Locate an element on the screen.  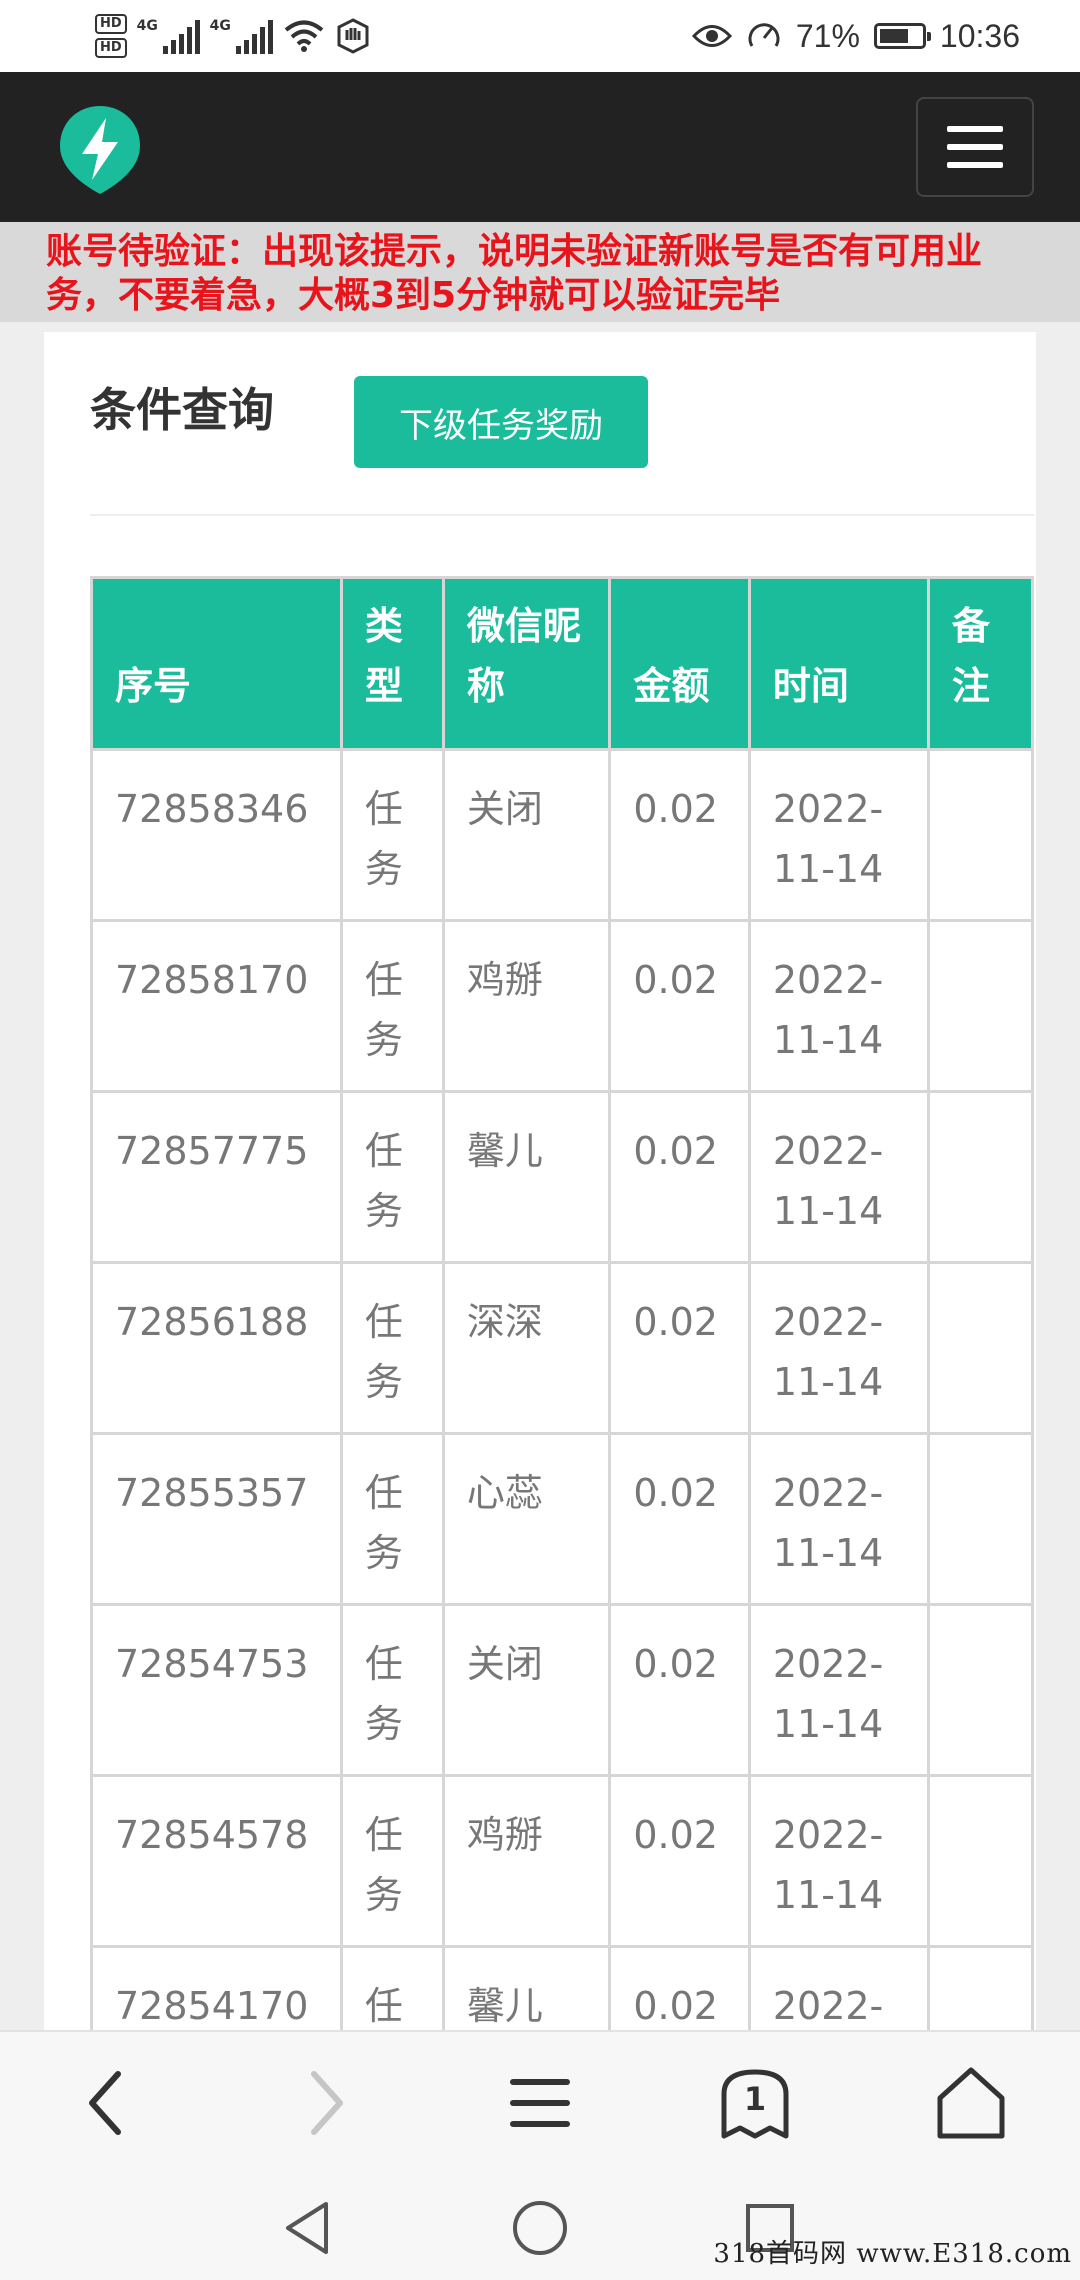
battery-icon is located at coordinates (902, 36).